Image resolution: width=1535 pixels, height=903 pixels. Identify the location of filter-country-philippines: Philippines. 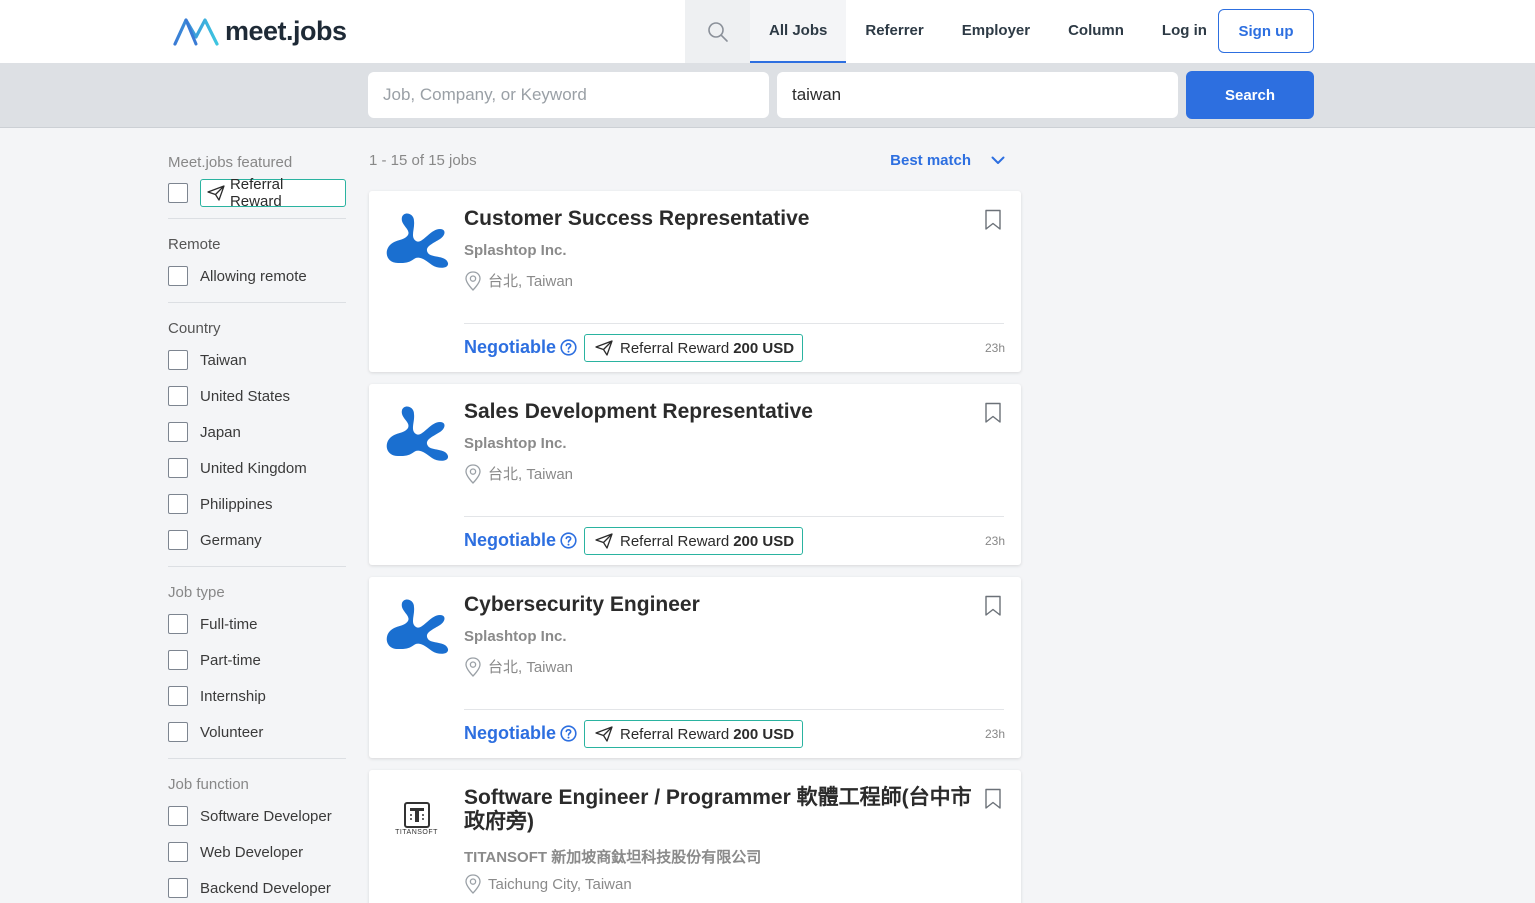
(257, 504).